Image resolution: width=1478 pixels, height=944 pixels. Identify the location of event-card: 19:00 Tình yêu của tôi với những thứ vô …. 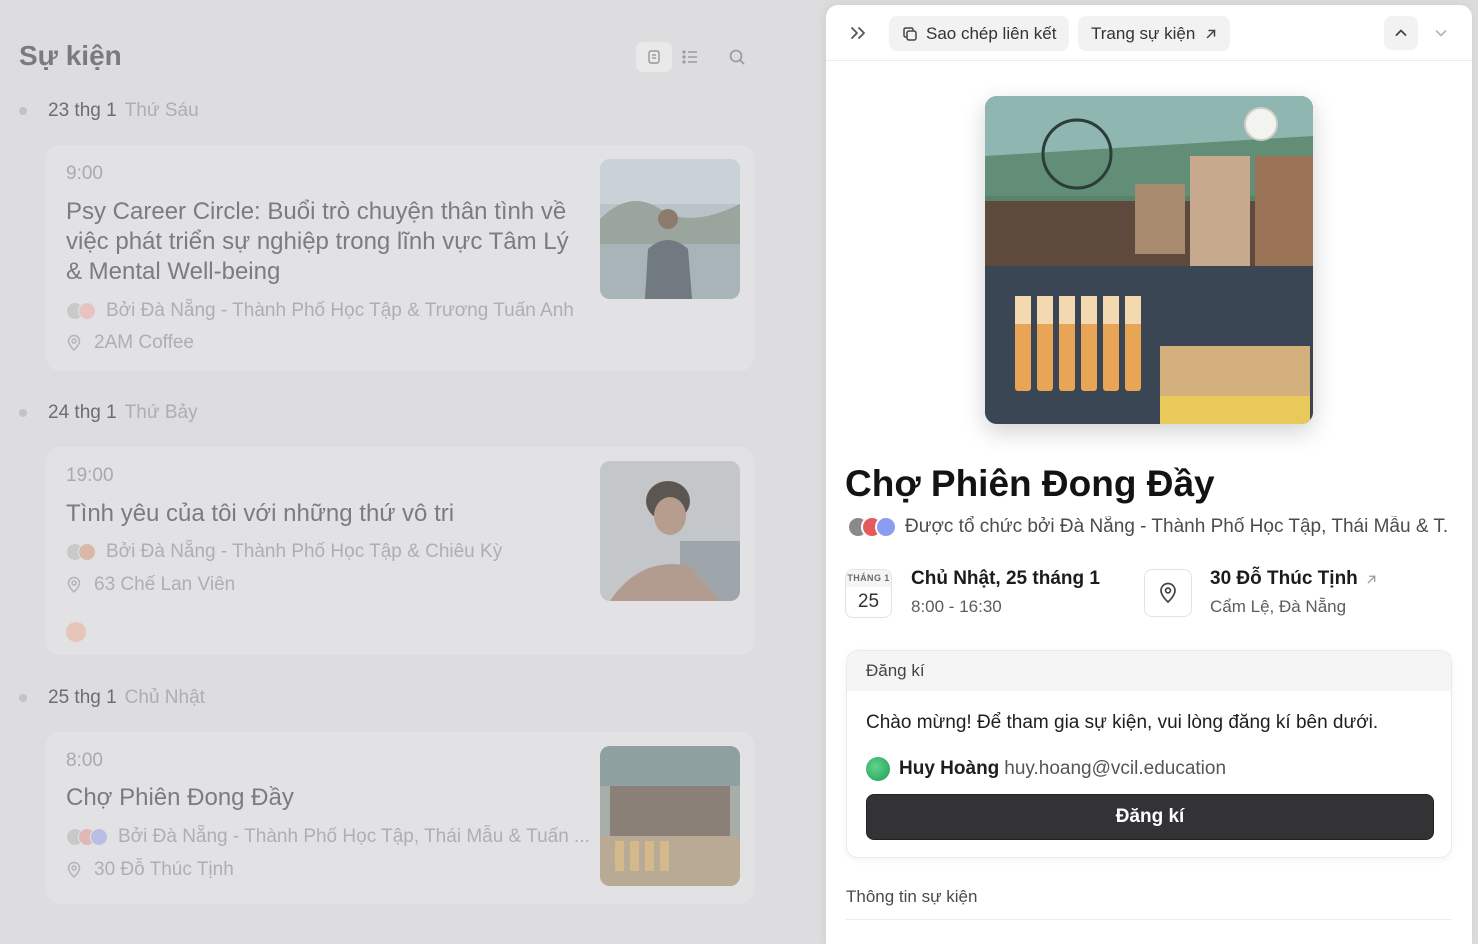
(400, 551).